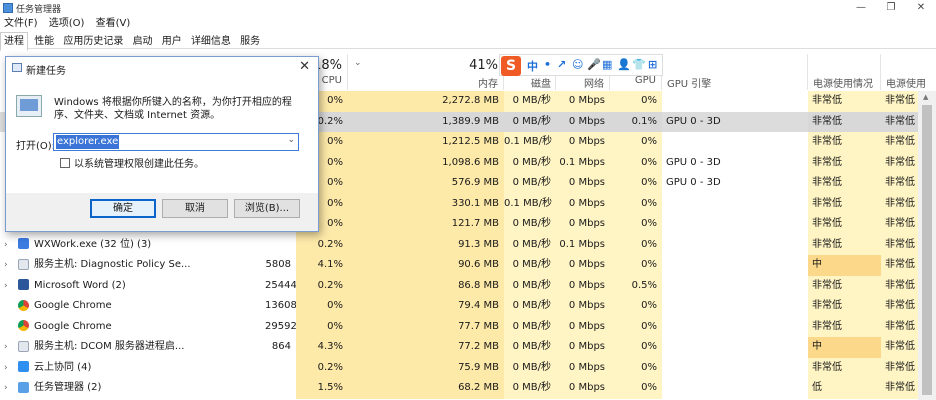 This screenshot has width=936, height=400. What do you see at coordinates (861, 8) in the screenshot?
I see `minimize-button: —` at bounding box center [861, 8].